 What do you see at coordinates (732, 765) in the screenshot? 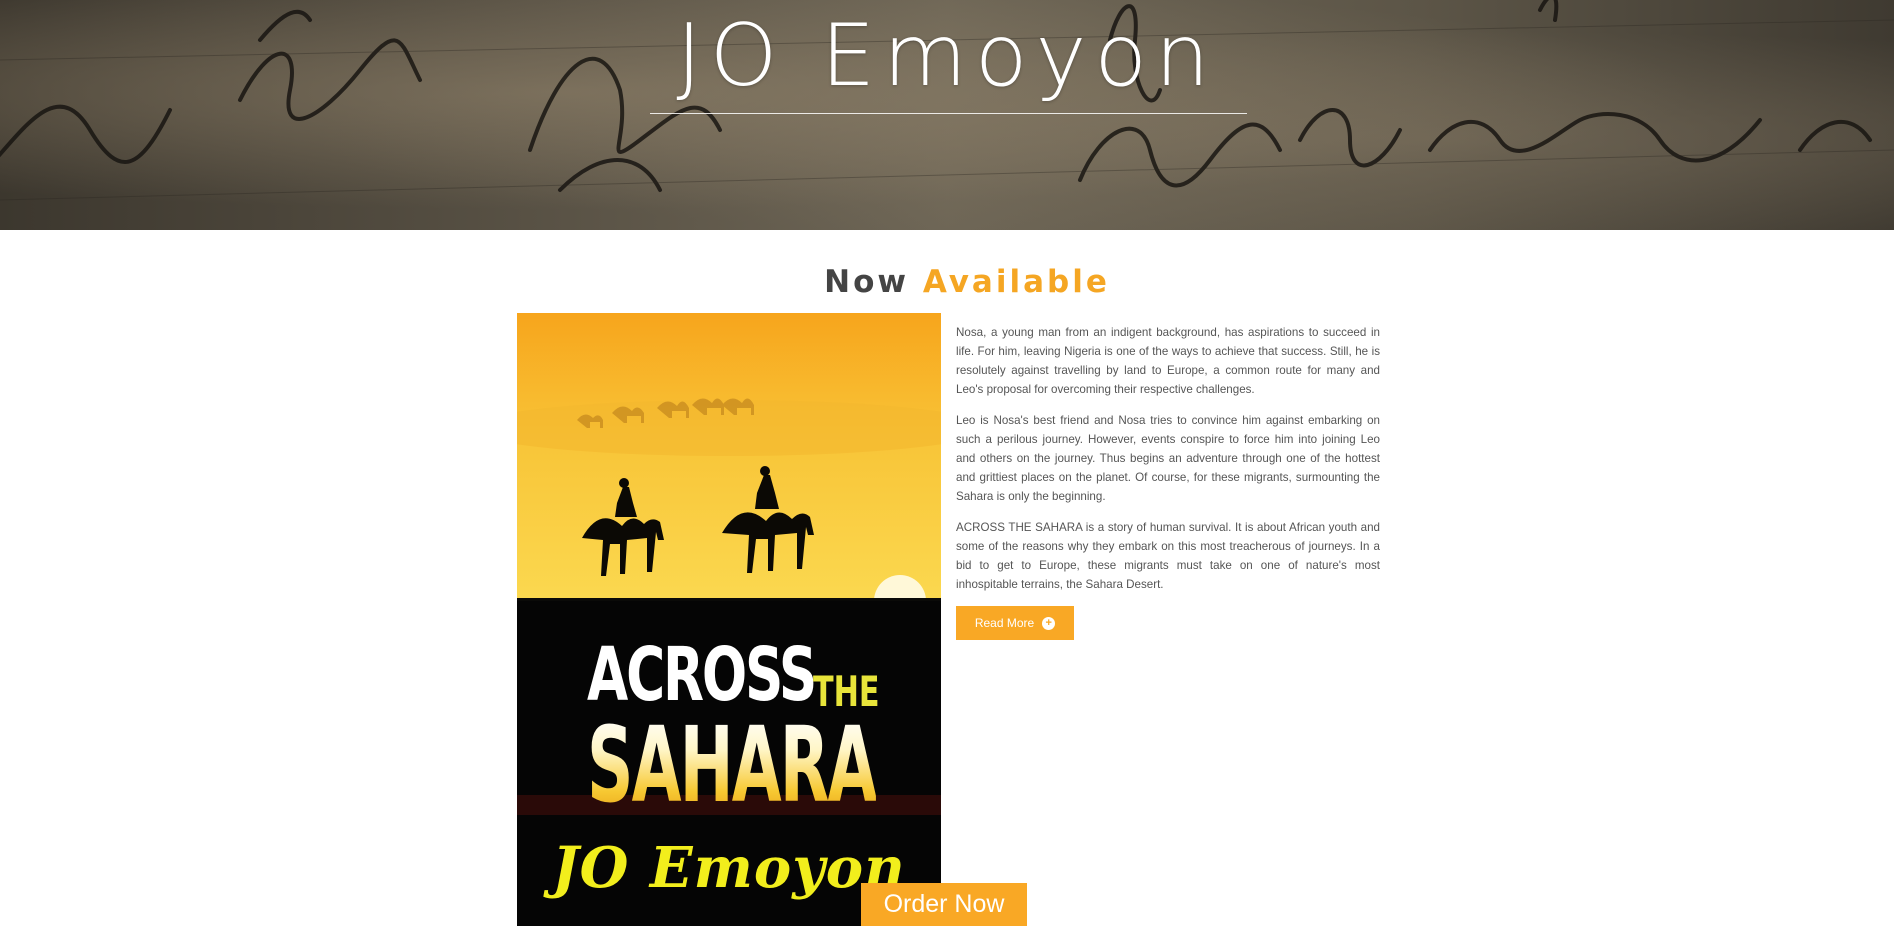
I see `cover-title-sahara: SAHARA` at bounding box center [732, 765].